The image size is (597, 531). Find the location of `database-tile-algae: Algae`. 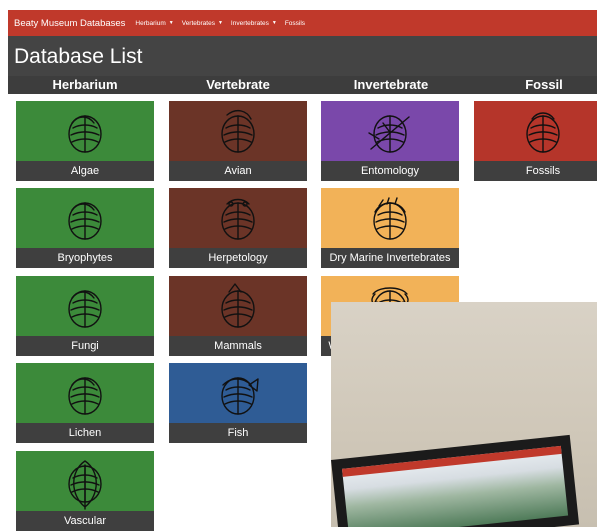

database-tile-algae: Algae is located at coordinates (85, 141).